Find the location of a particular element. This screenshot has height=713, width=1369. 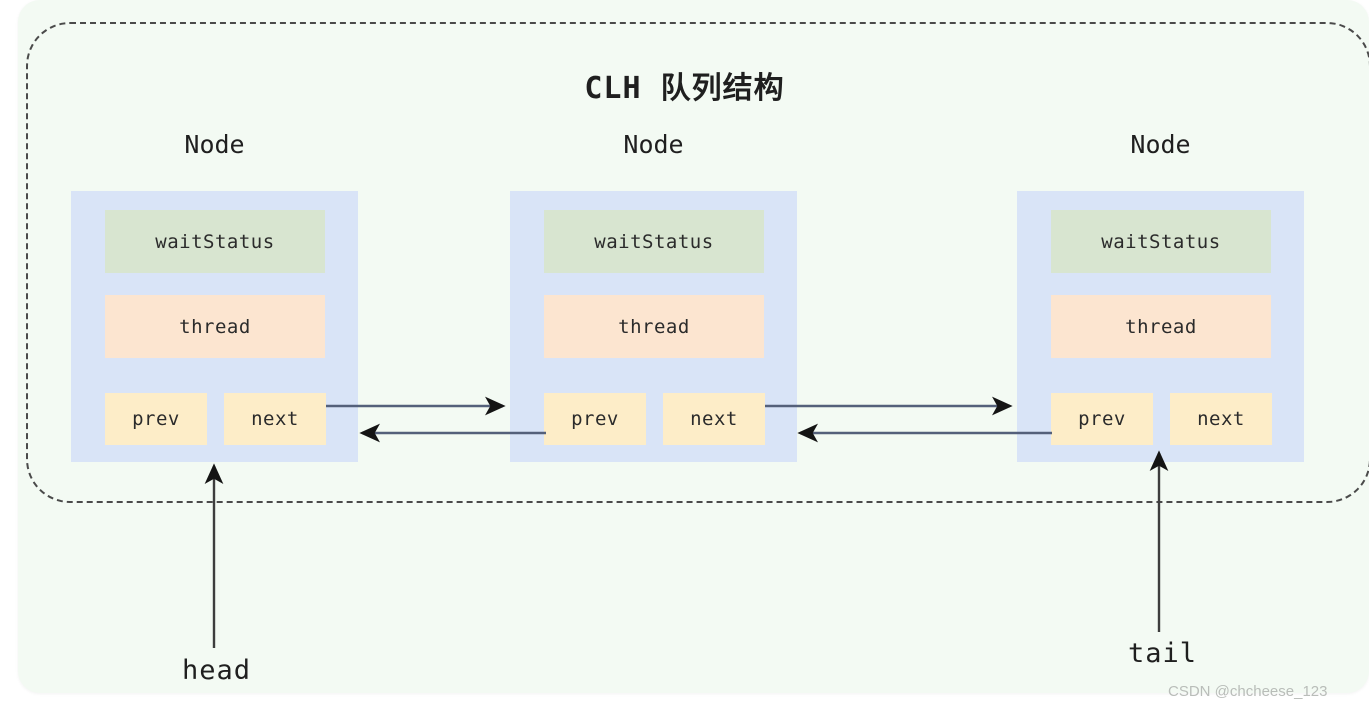

node-0-box: waitStatus thread prev next is located at coordinates (214, 326).